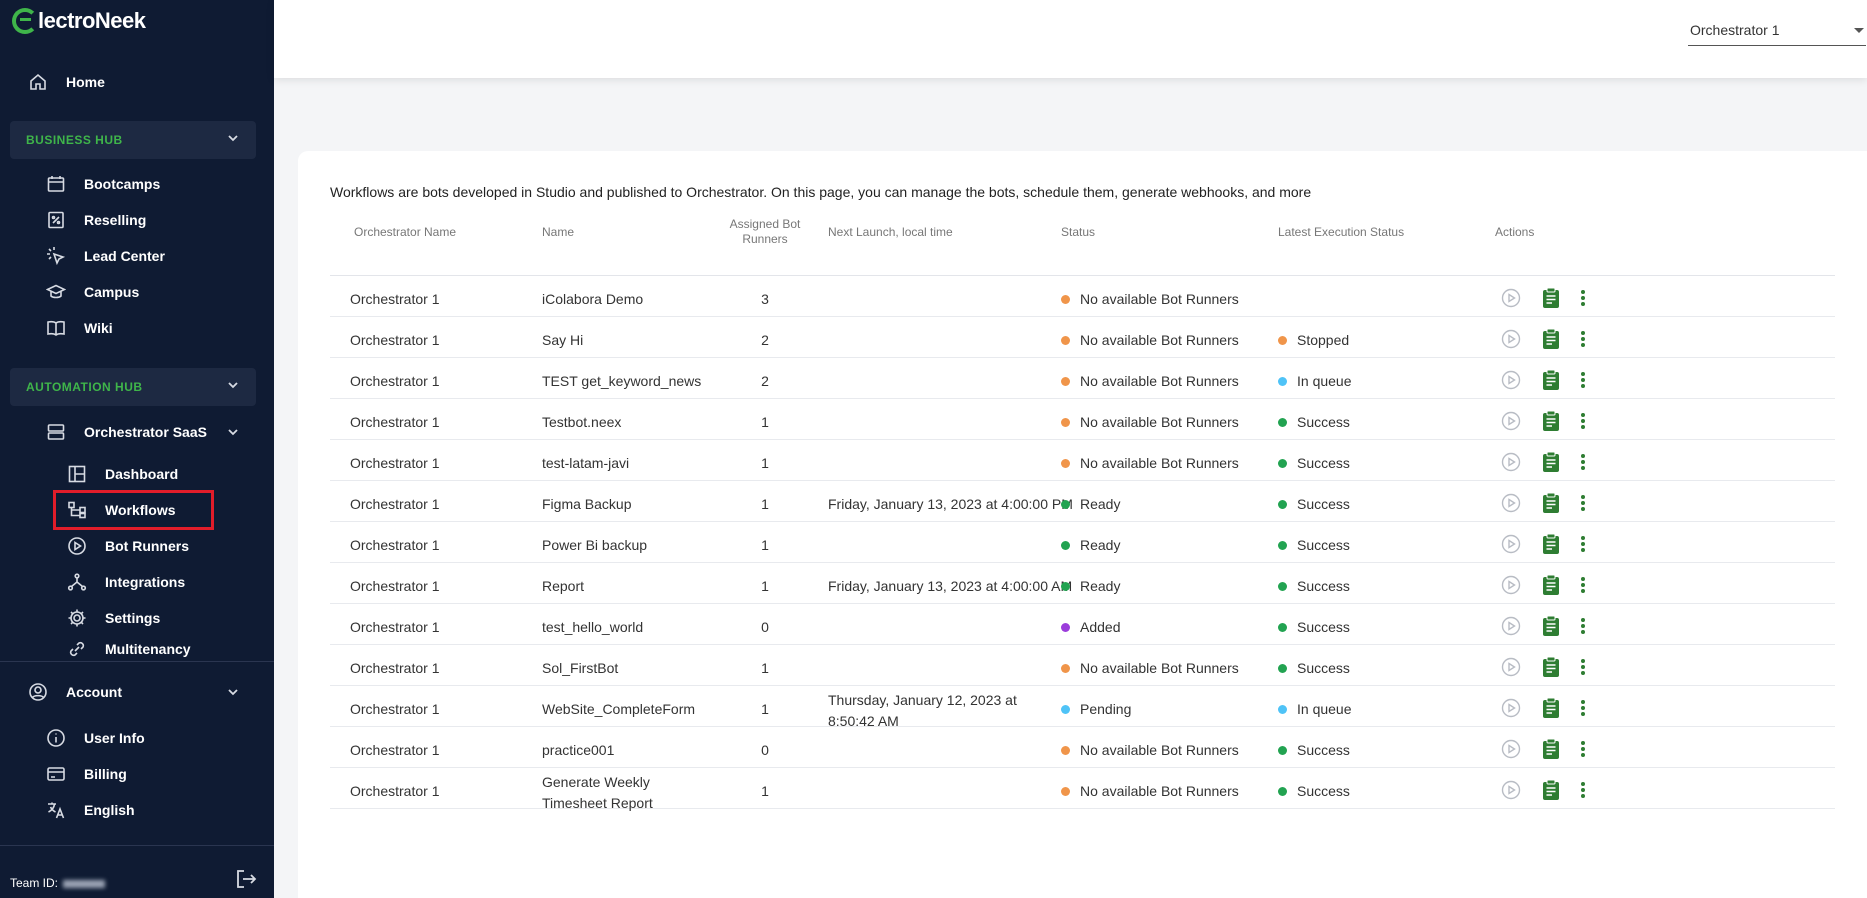  What do you see at coordinates (96, 220) in the screenshot?
I see `sidebar-item-reselling: Reselling` at bounding box center [96, 220].